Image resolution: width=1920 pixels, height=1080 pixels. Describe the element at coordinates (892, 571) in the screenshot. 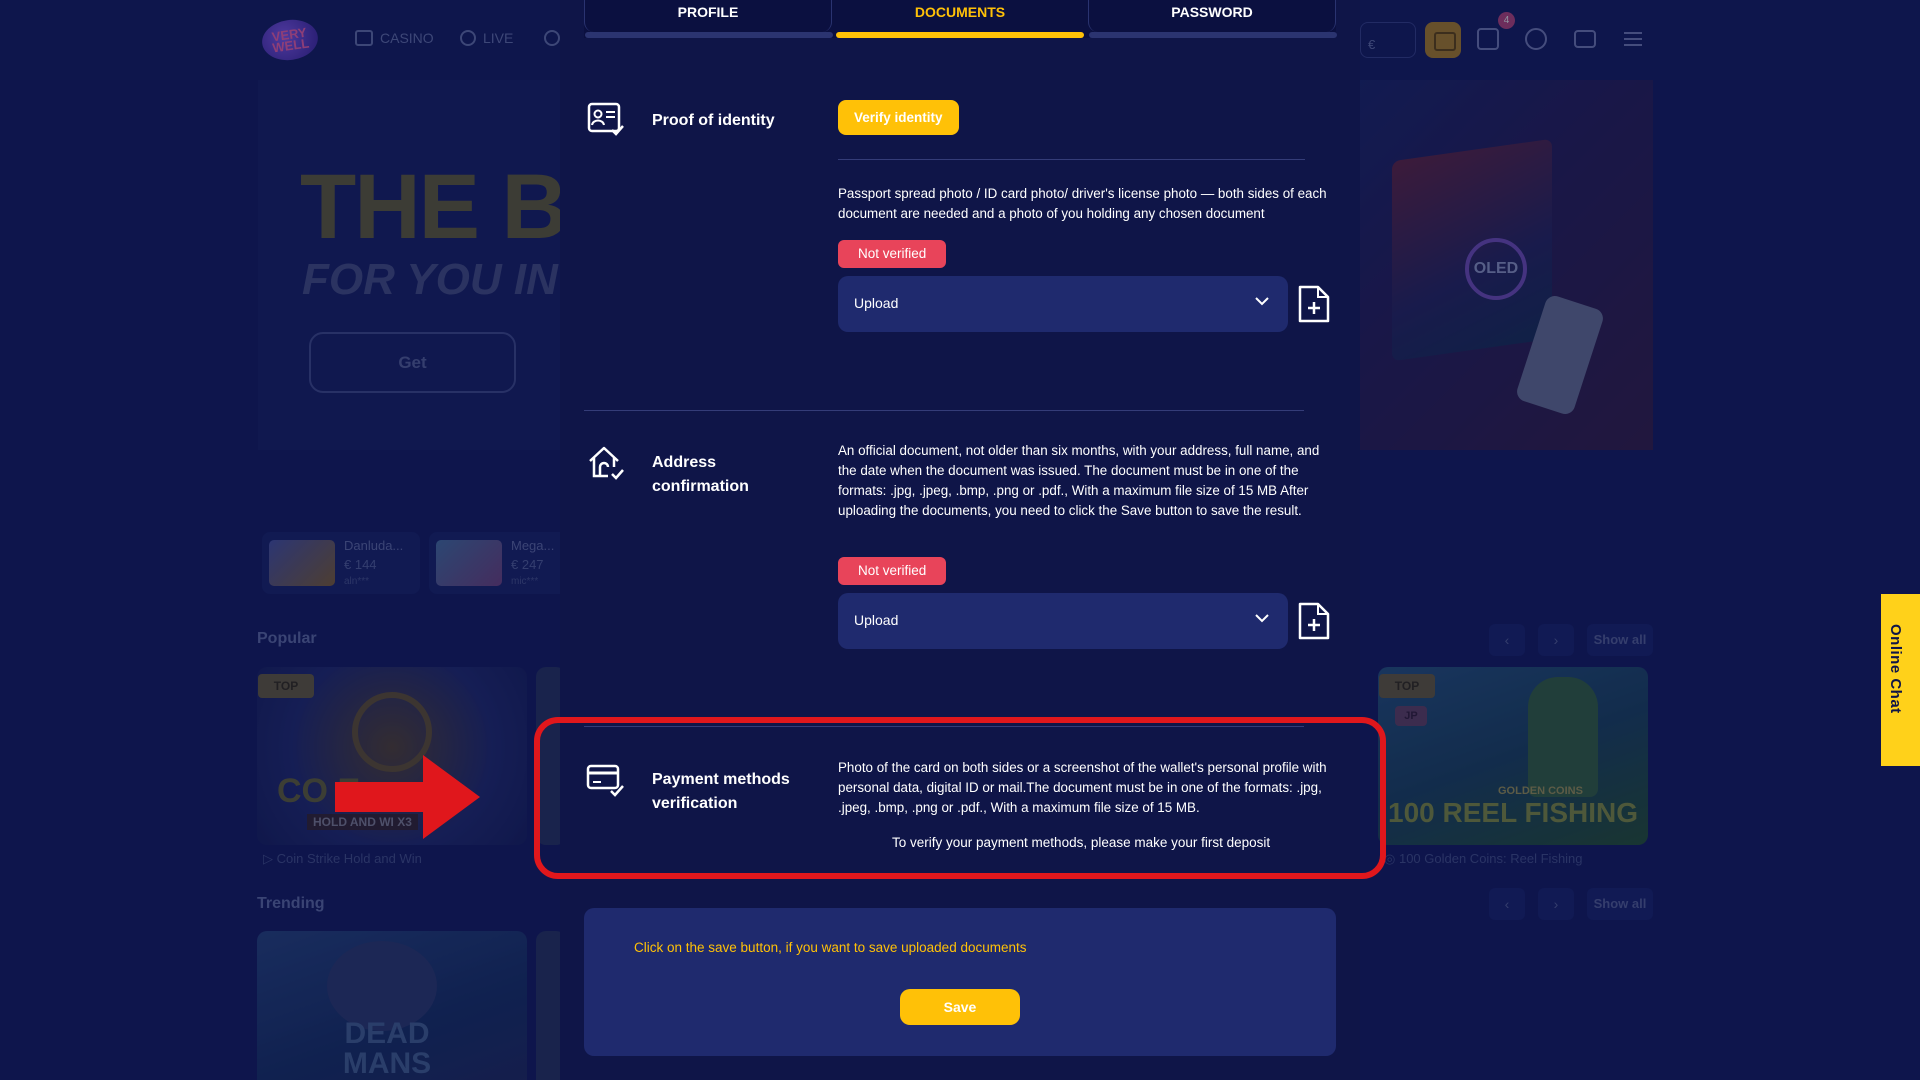

I see `address-status-badge: Not verified` at that location.